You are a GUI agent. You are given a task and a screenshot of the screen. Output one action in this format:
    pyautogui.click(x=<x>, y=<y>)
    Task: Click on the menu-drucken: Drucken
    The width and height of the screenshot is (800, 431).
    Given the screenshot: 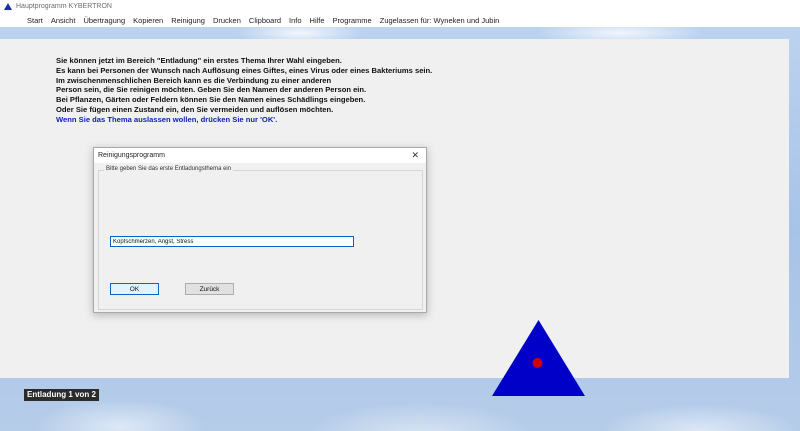 What is the action you would take?
    pyautogui.click(x=227, y=20)
    